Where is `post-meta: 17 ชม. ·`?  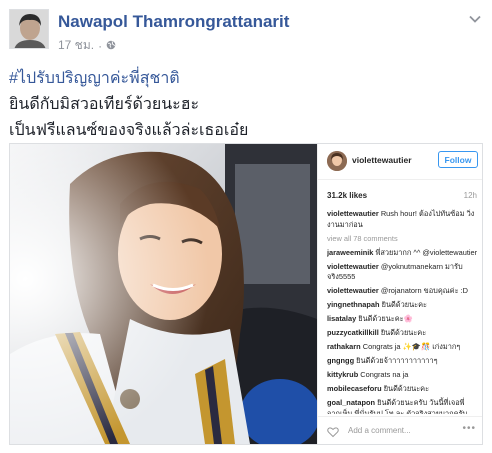 post-meta: 17 ชม. · is located at coordinates (87, 45).